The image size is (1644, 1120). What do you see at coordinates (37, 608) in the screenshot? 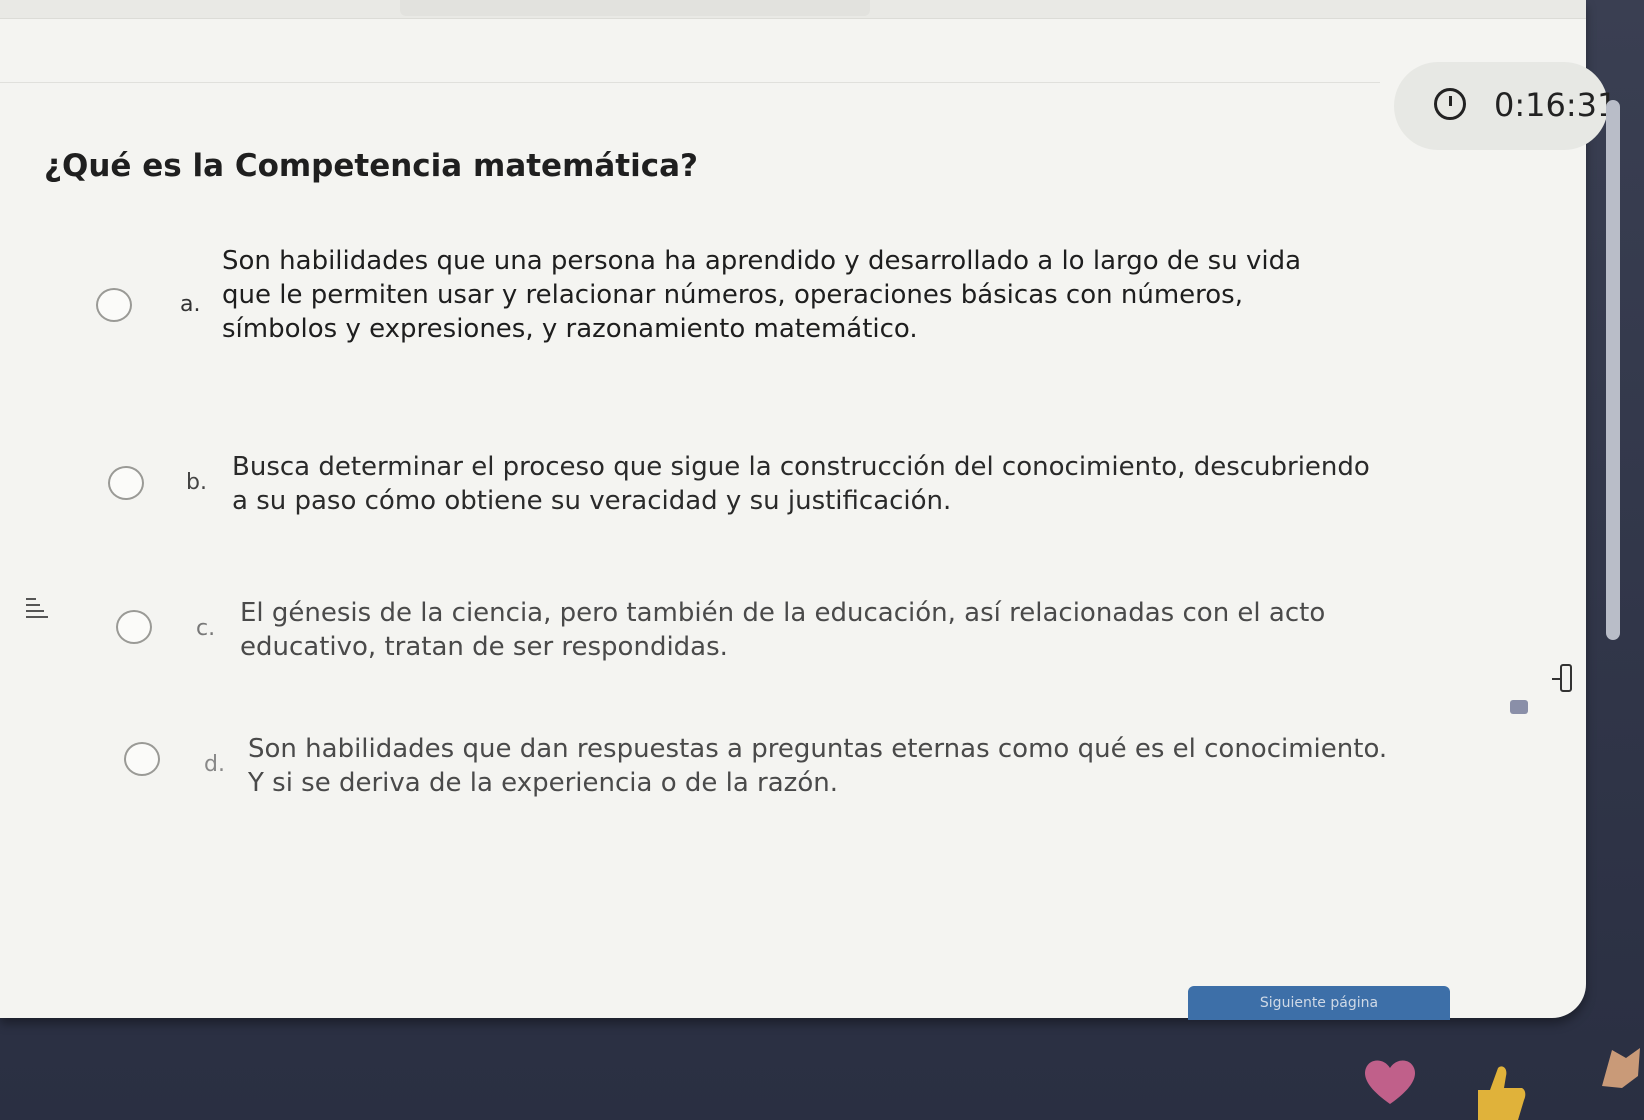
I see `menu-icon` at bounding box center [37, 608].